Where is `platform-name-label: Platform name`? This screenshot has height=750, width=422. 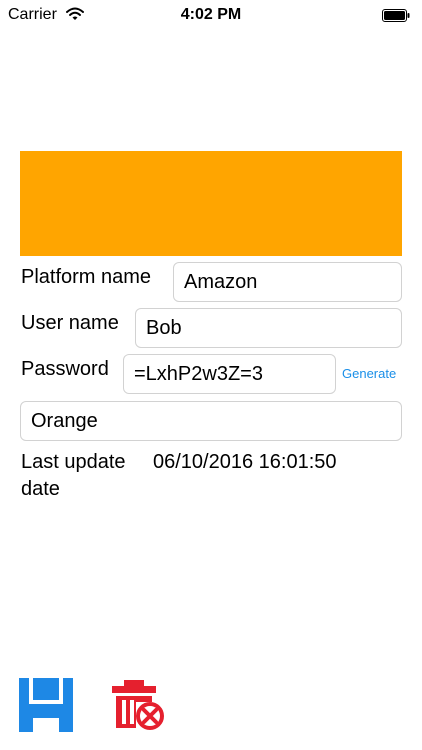 platform-name-label: Platform name is located at coordinates (86, 277).